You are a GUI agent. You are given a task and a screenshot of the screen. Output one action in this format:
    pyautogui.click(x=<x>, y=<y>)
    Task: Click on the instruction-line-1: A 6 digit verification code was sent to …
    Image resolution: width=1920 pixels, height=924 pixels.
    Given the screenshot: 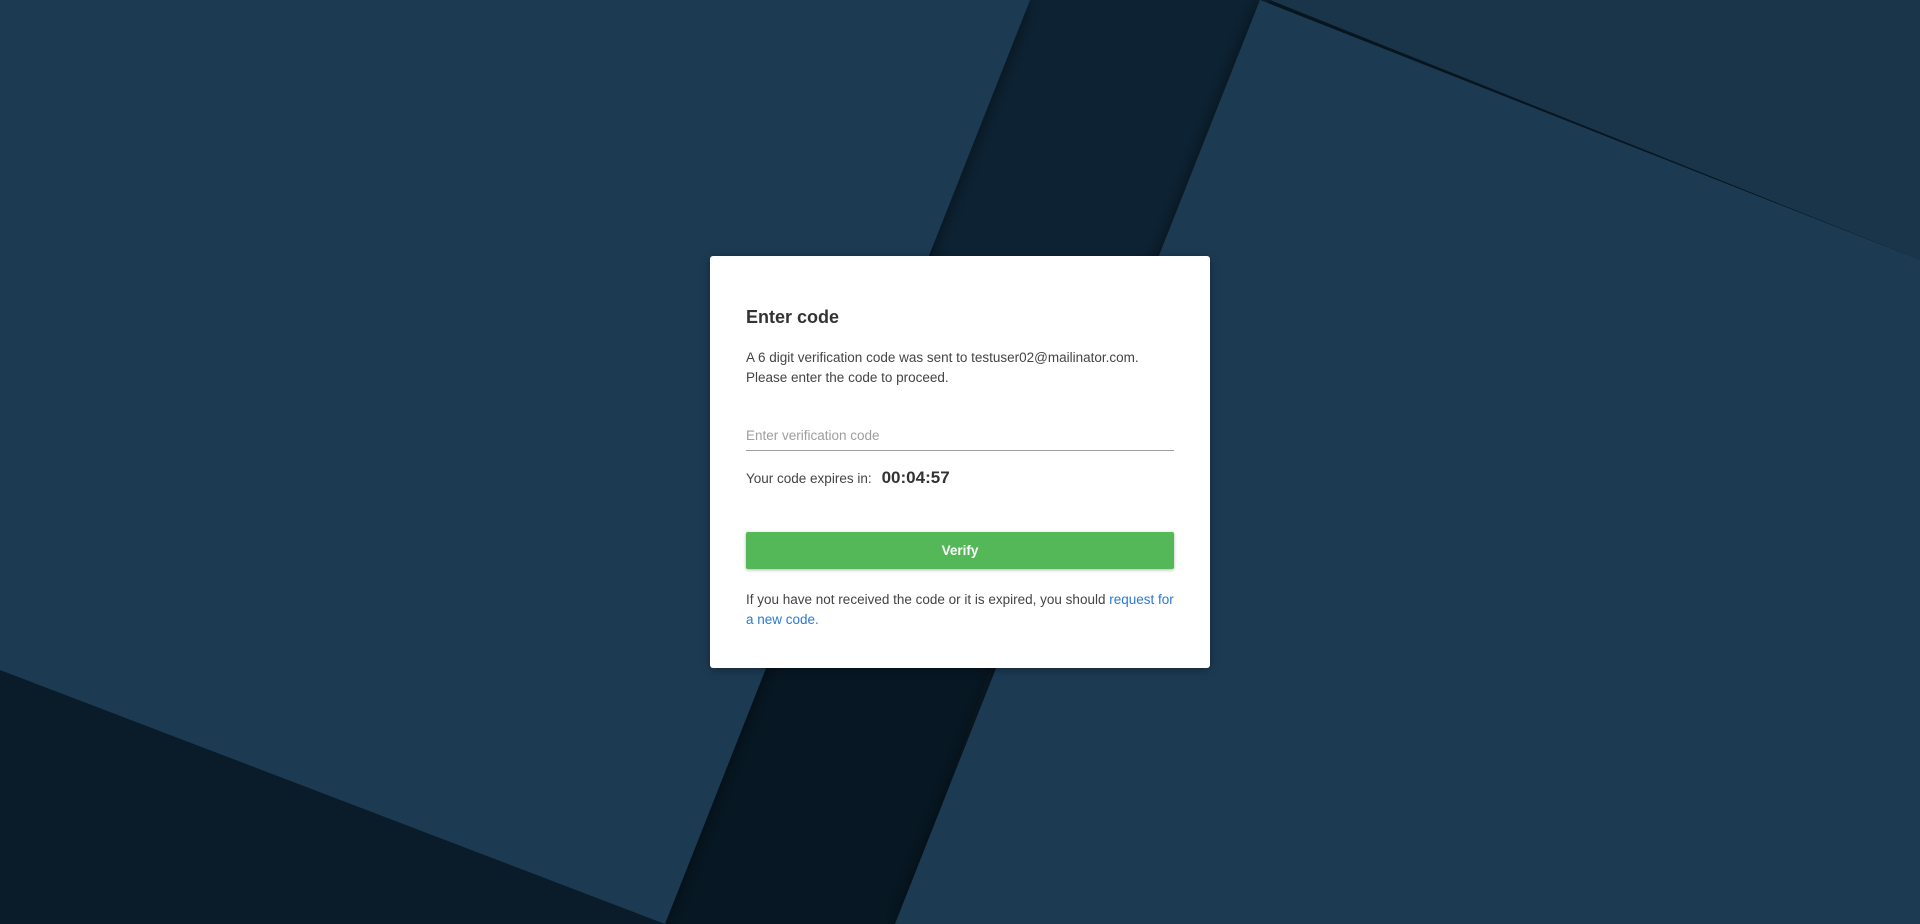 What is the action you would take?
    pyautogui.click(x=942, y=357)
    